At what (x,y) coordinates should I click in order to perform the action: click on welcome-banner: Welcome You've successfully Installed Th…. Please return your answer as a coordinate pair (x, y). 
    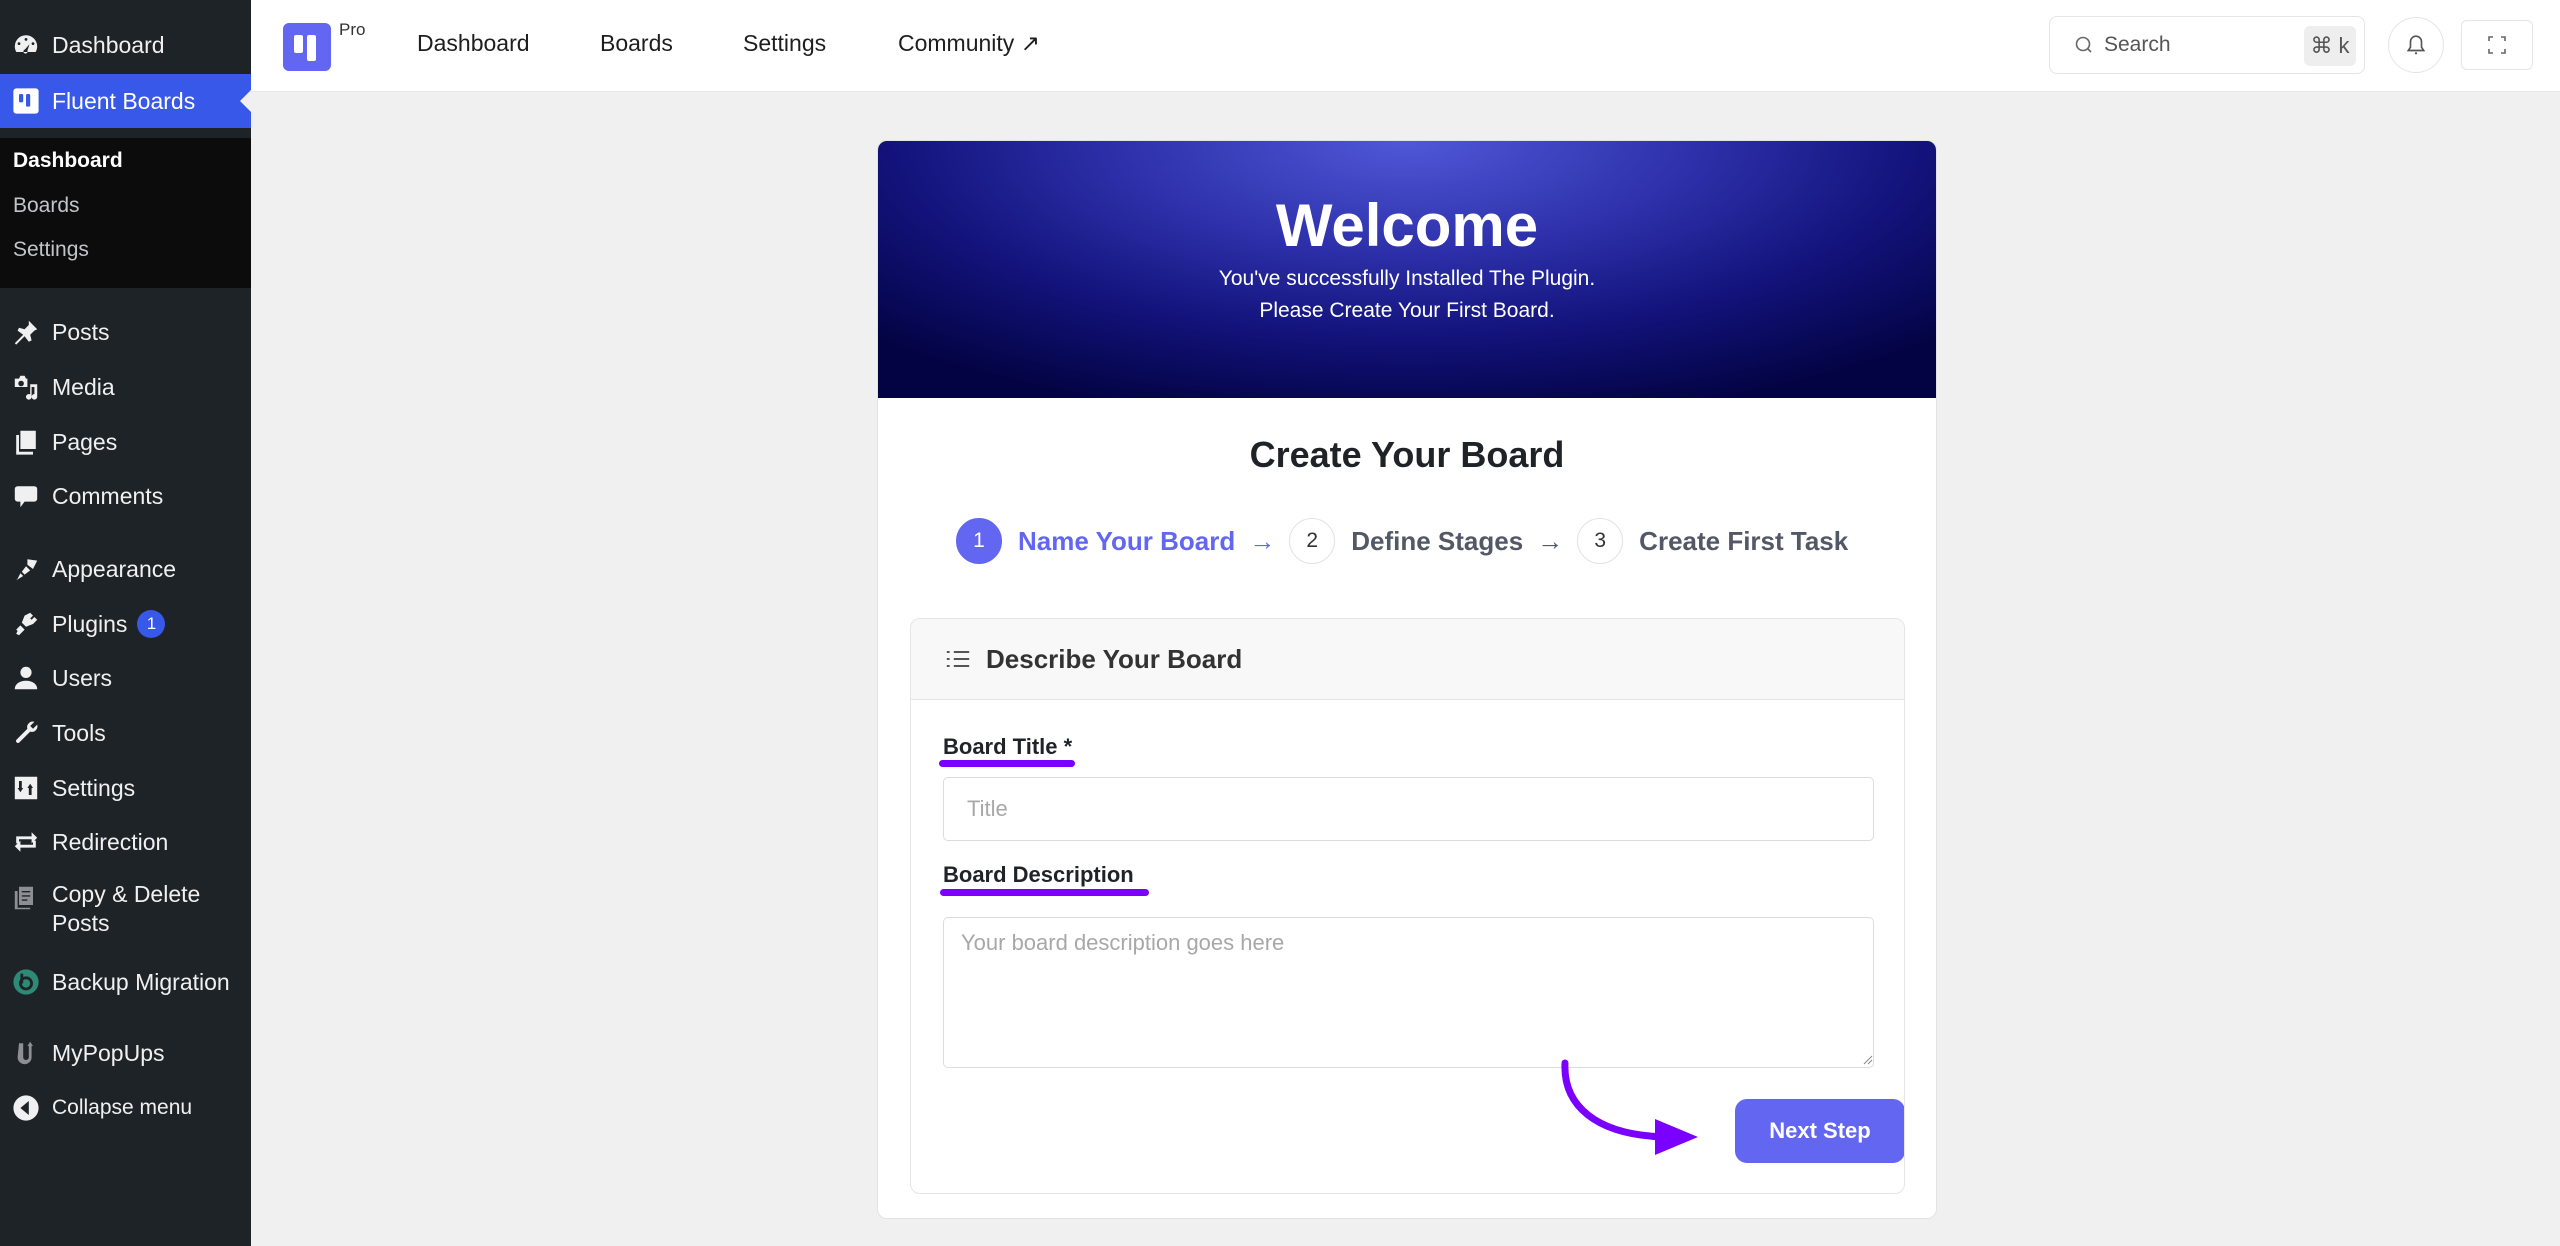
    Looking at the image, I should click on (1407, 269).